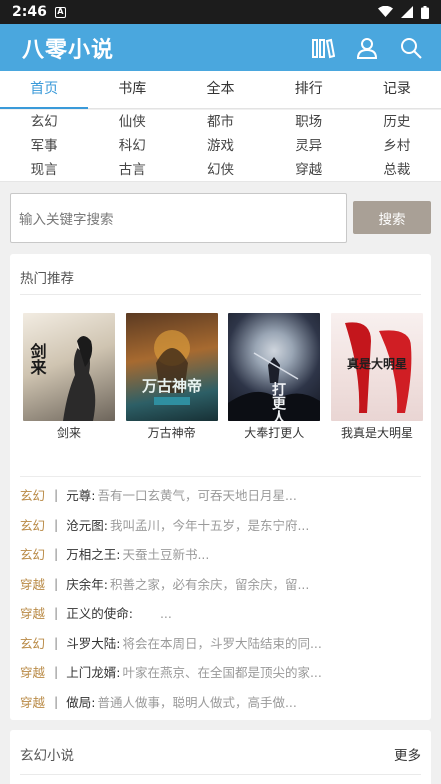 The image size is (441, 784). I want to click on book-title: 元尊:, so click(80, 494).